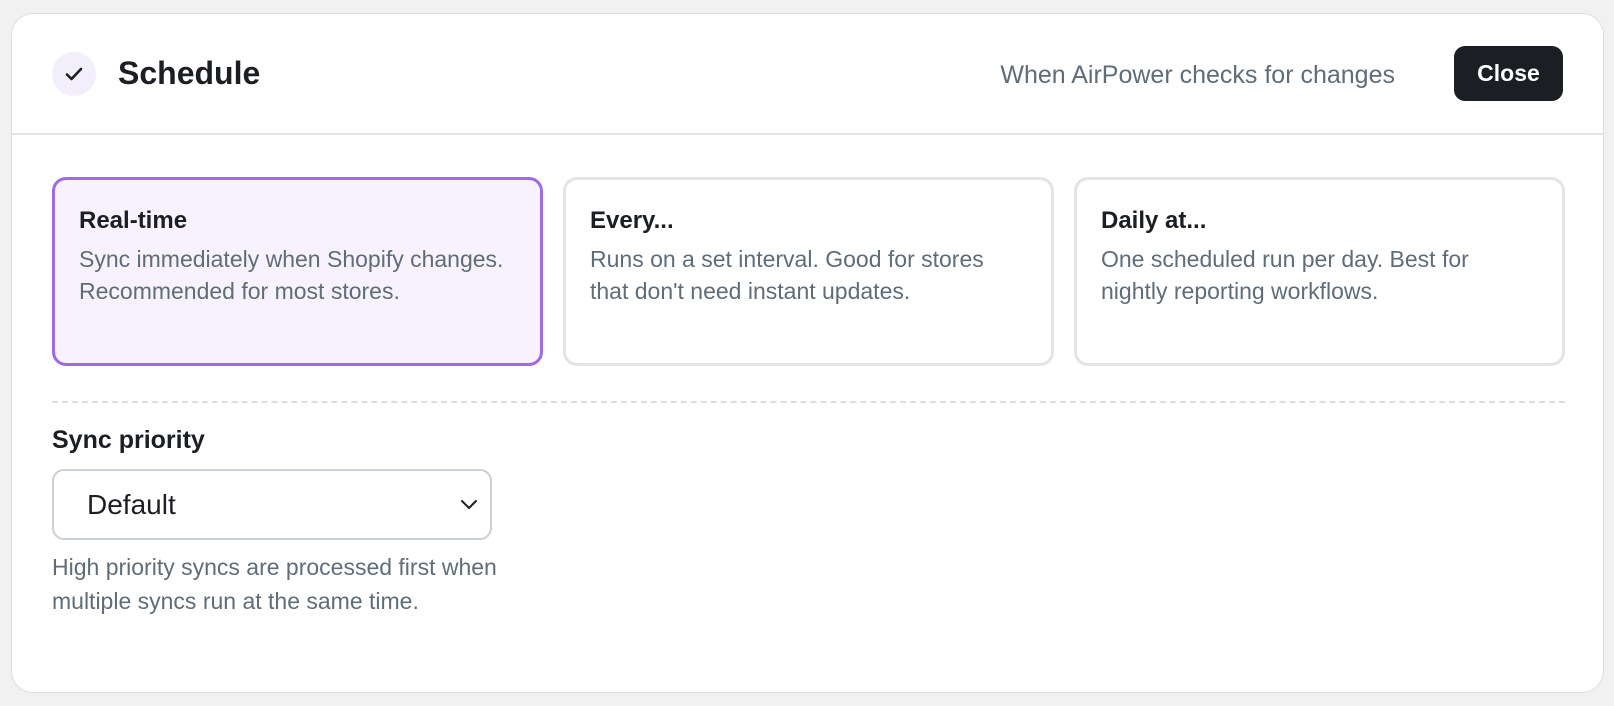  Describe the element at coordinates (1508, 73) in the screenshot. I see `close-button: Close` at that location.